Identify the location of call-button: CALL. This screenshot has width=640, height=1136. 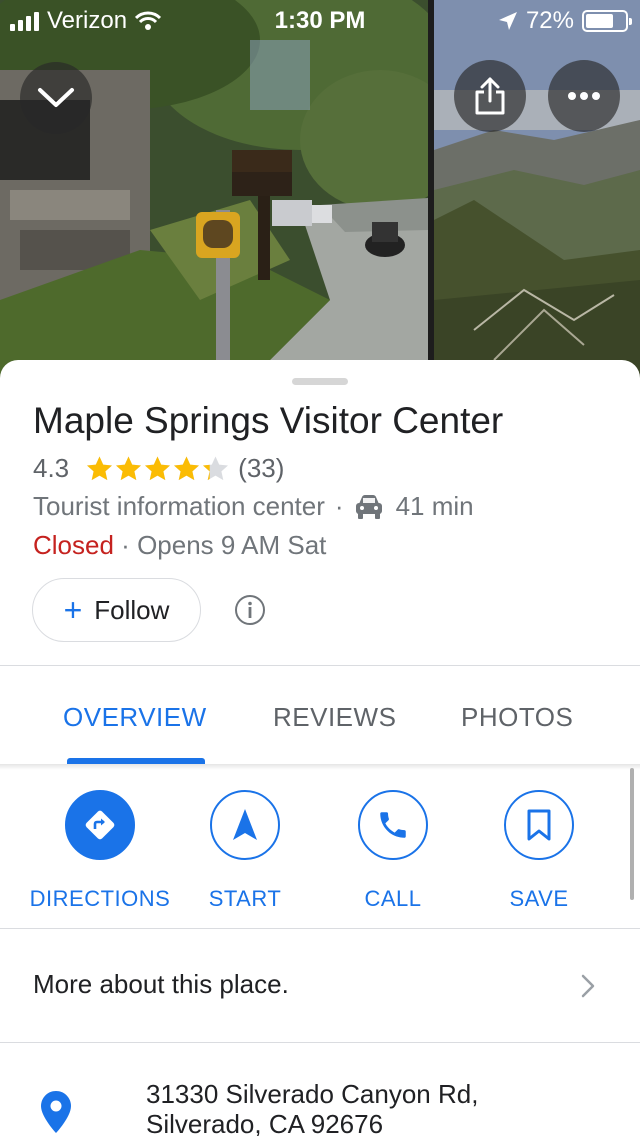
(393, 851).